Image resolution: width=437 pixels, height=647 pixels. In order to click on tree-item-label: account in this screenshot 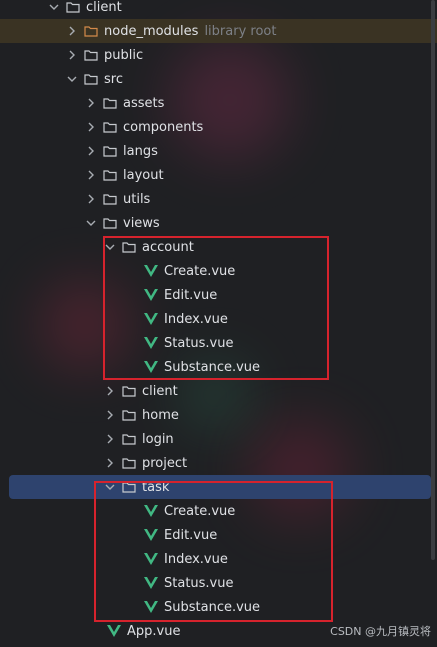, I will do `click(168, 247)`.